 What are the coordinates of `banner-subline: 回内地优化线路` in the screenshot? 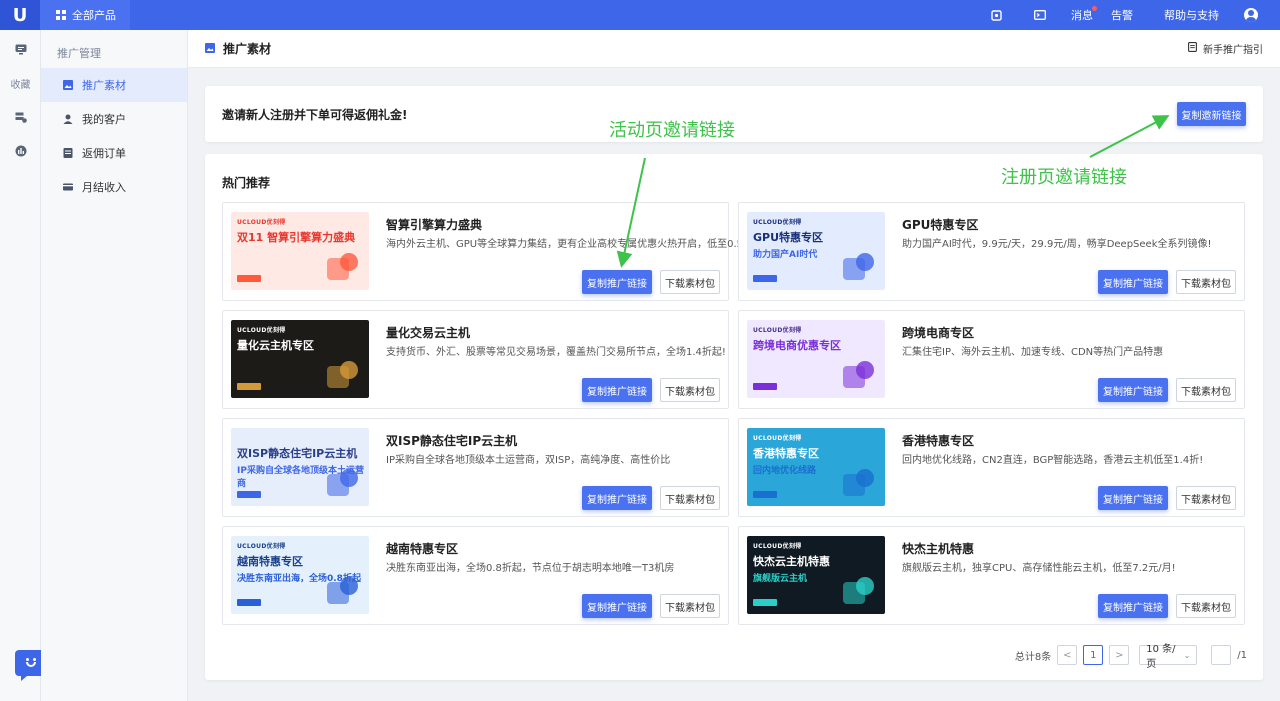 It's located at (785, 471).